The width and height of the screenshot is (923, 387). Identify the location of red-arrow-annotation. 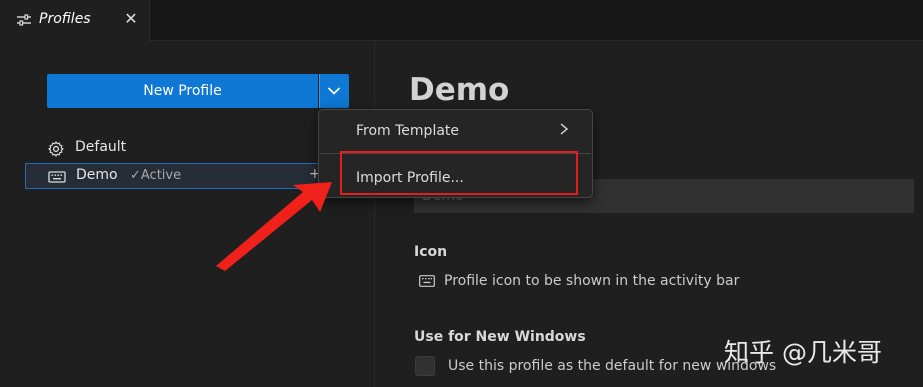
(274, 226).